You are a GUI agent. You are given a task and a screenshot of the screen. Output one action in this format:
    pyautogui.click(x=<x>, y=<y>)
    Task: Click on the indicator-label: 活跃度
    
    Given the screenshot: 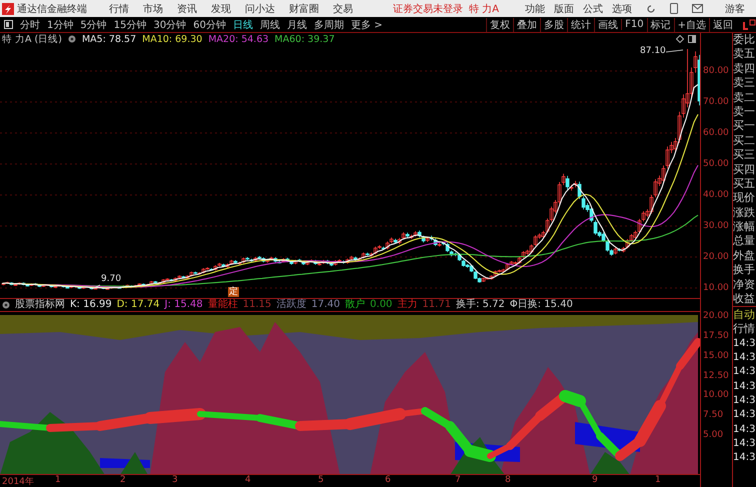 What is the action you would take?
    pyautogui.click(x=291, y=305)
    